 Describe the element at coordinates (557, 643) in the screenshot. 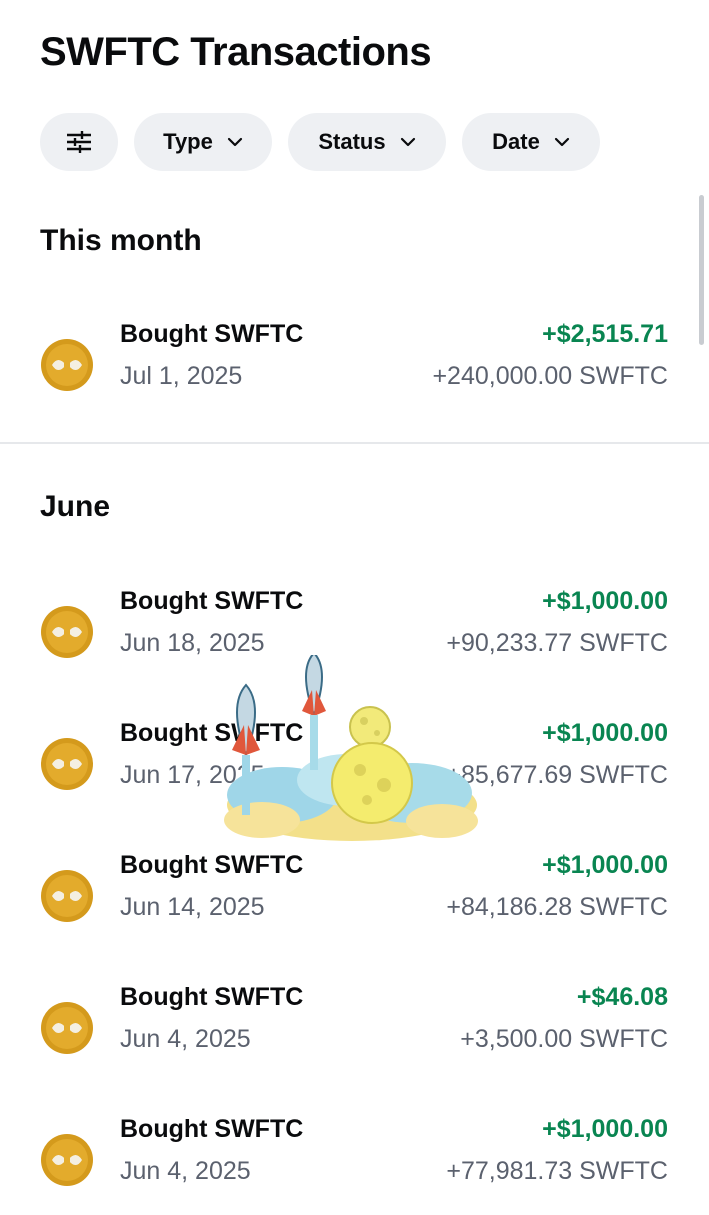

I see `transaction-token-amount: +90,233.77 SWFTC` at that location.